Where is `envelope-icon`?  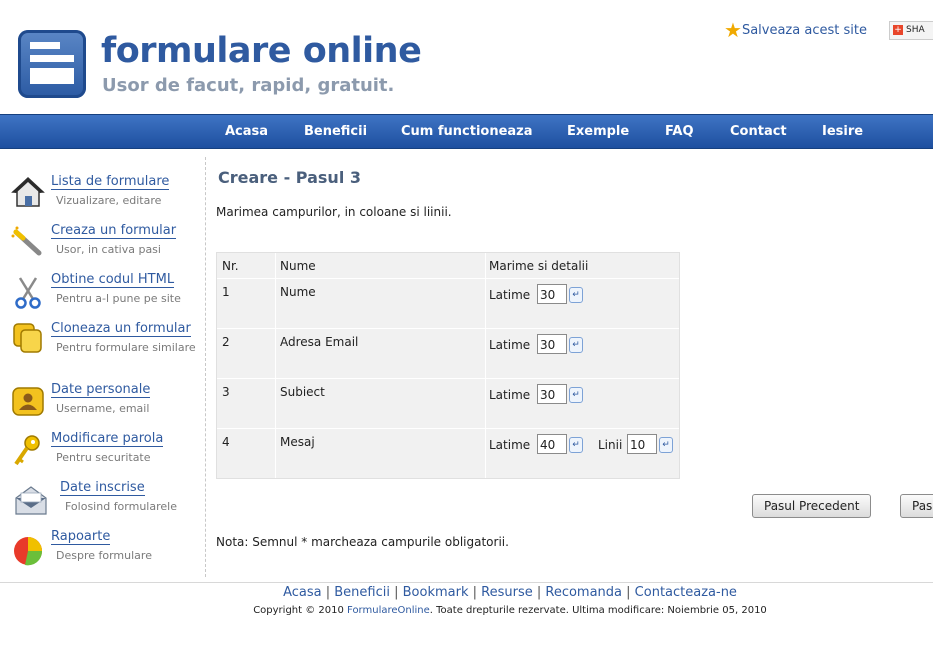
envelope-icon is located at coordinates (31, 500).